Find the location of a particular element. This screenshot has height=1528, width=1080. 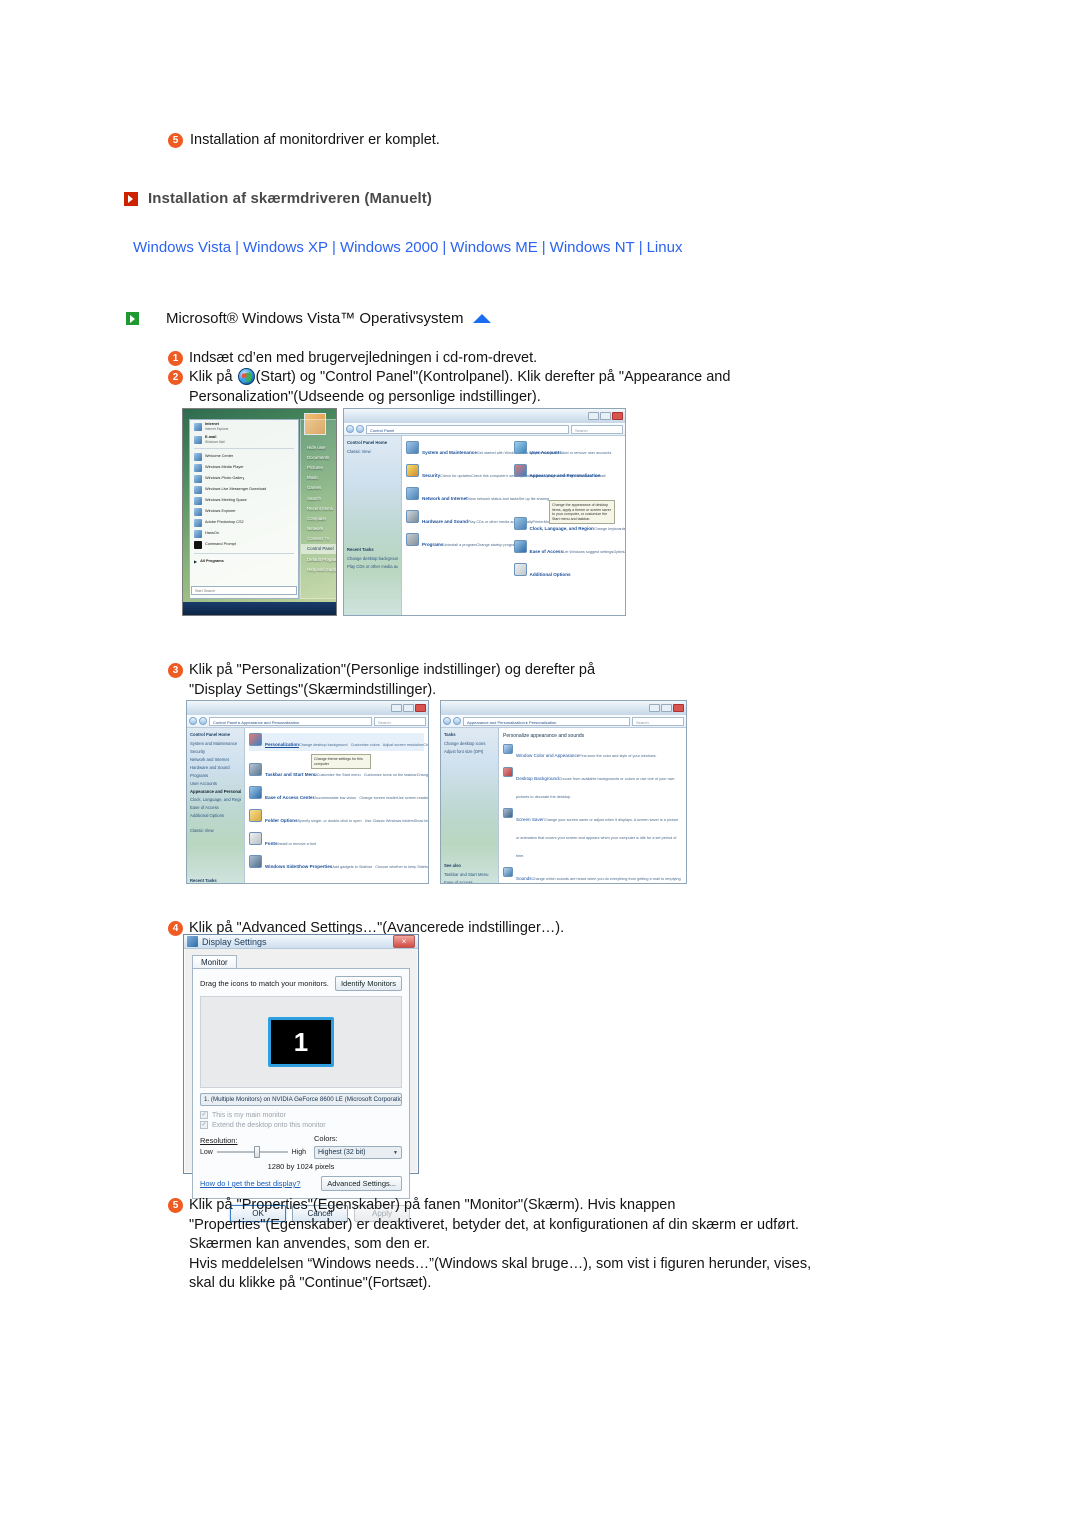

start-right-item-connect-to: Connect To is located at coordinates (318, 539).